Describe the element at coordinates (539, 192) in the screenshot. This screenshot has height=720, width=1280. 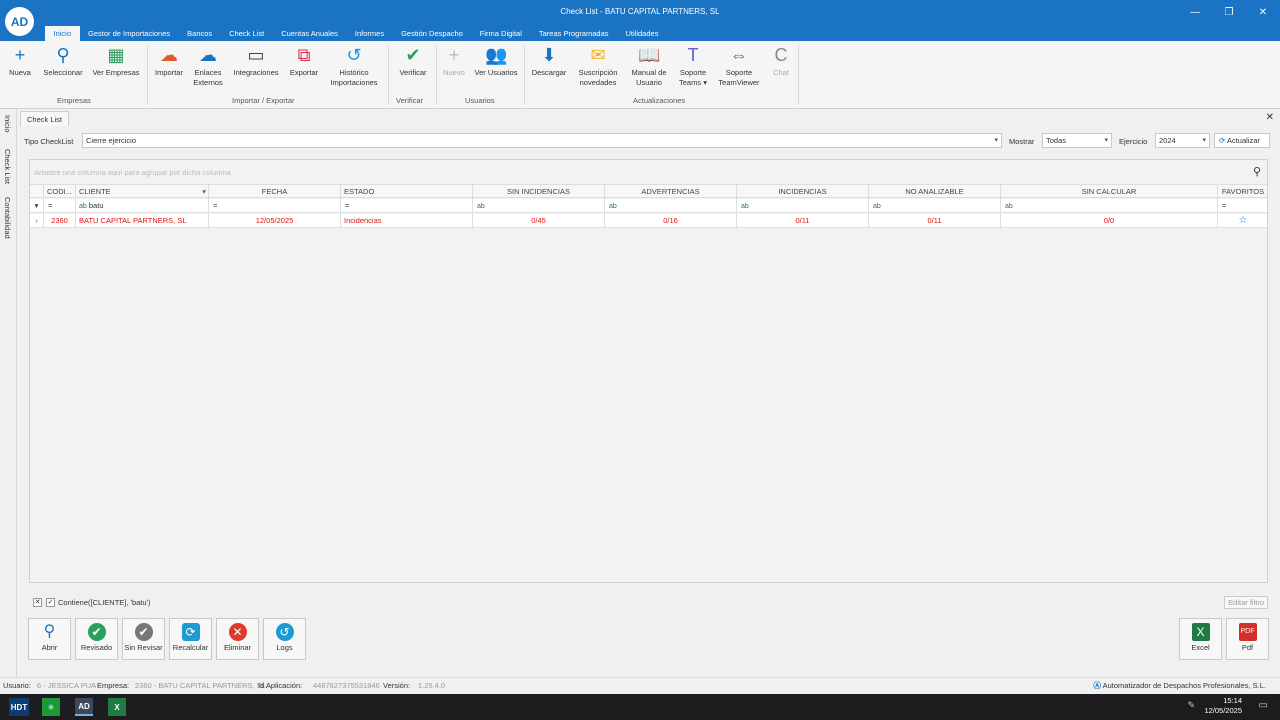
I see `header-sin-incidencias: SIN INCIDENCIAS` at that location.